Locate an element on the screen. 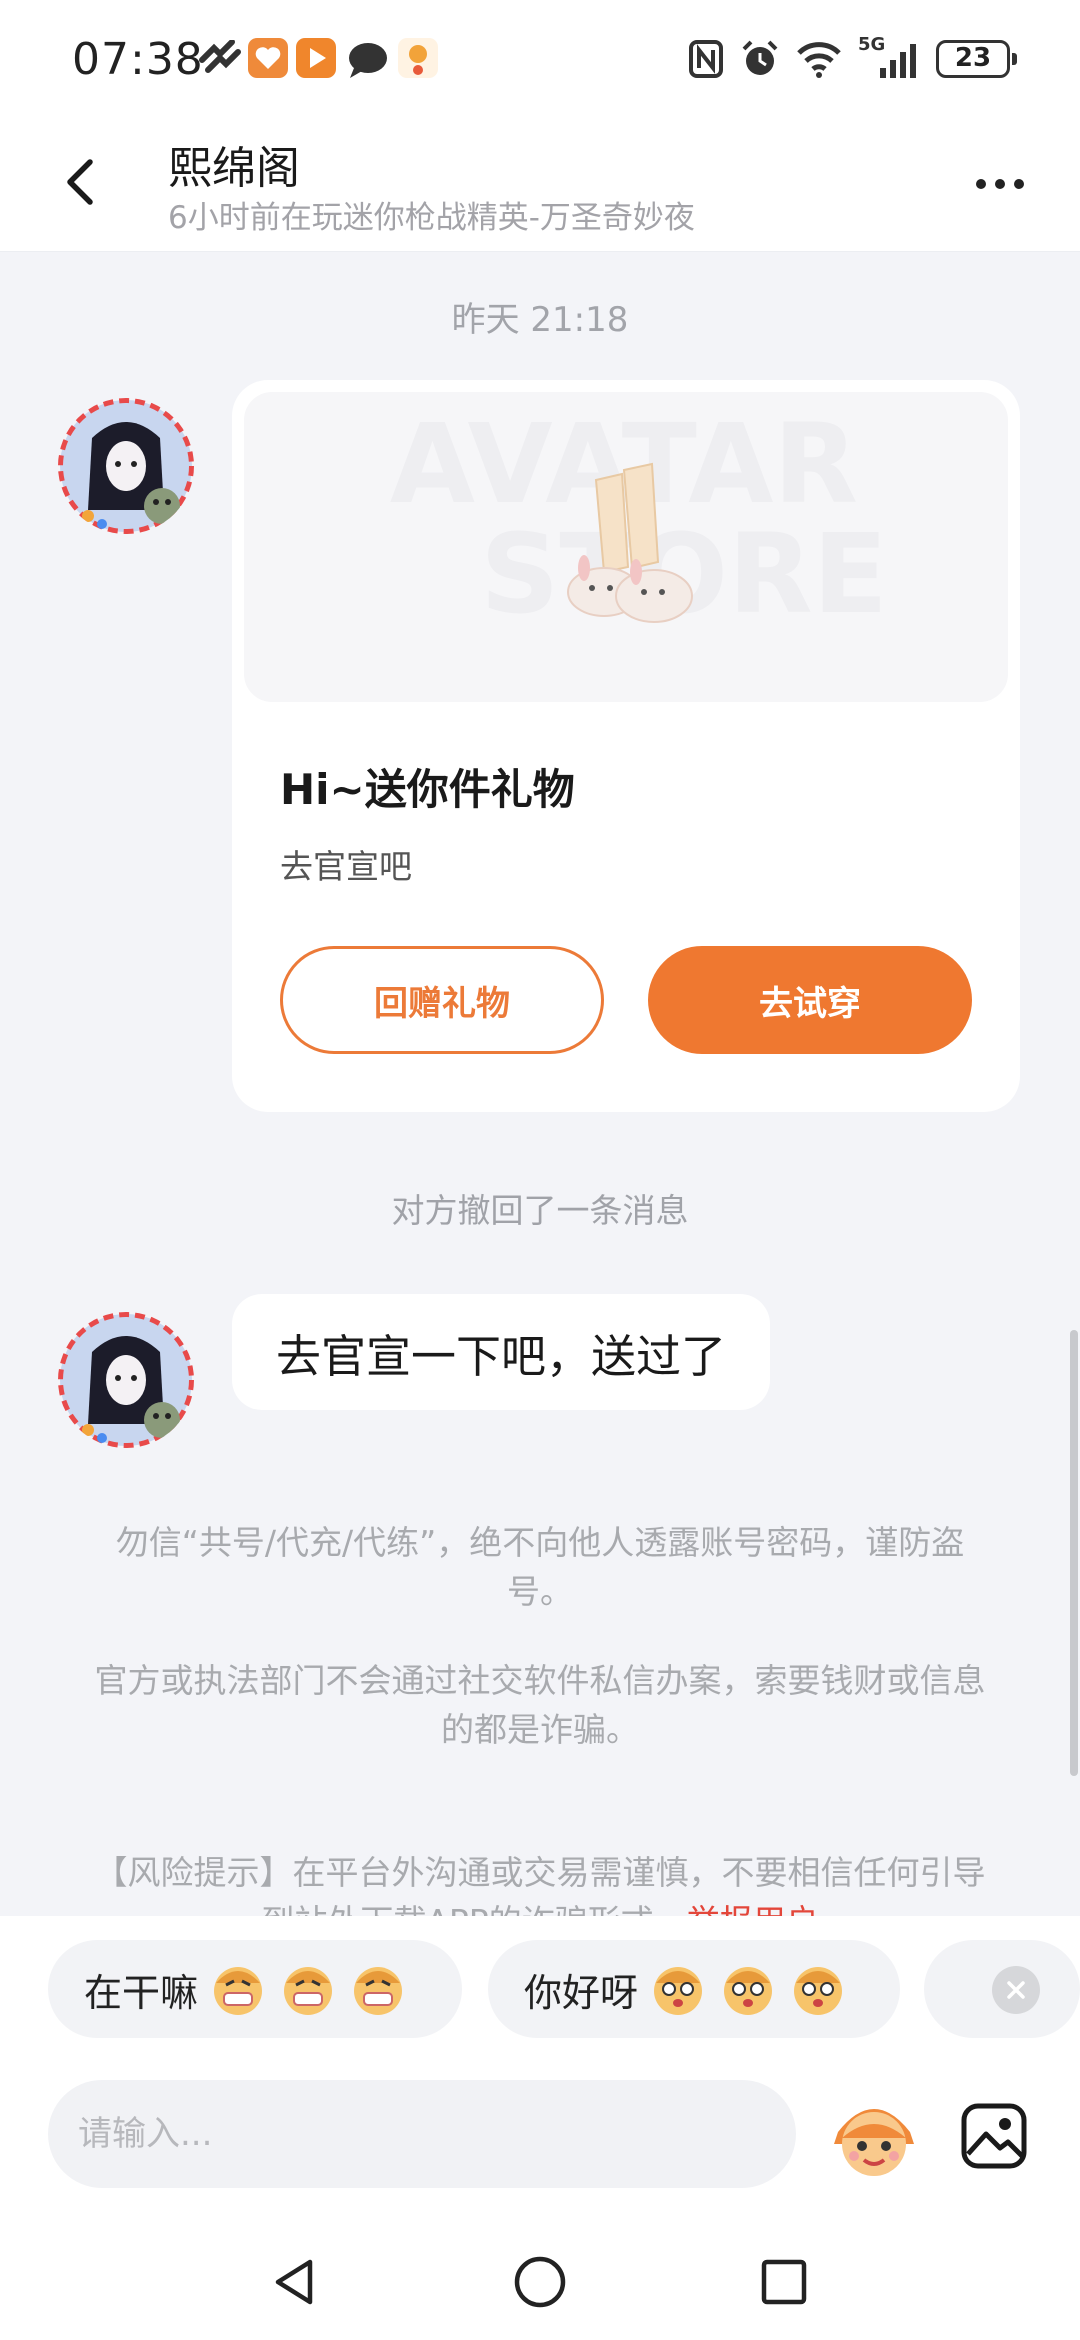  message-bubble: 去官宣一下吧，送过了 is located at coordinates (501, 1352).